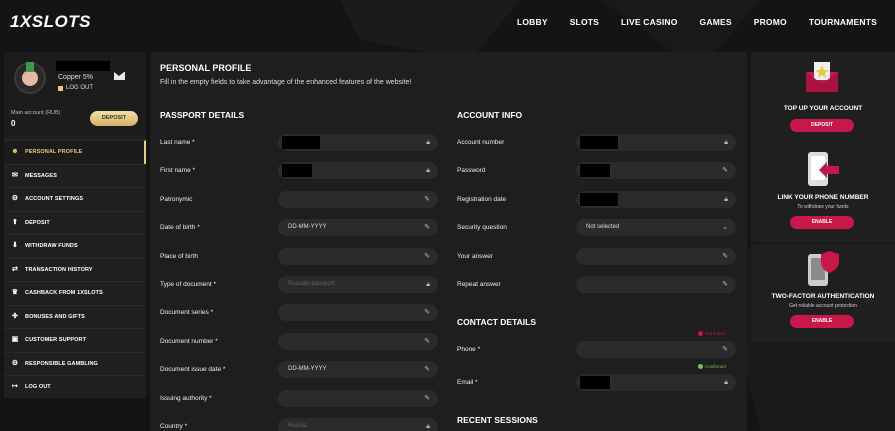 This screenshot has width=895, height=431. I want to click on promo-top-up: TOP UP YOUR ACCOUNT DEPOSIT, so click(823, 100).